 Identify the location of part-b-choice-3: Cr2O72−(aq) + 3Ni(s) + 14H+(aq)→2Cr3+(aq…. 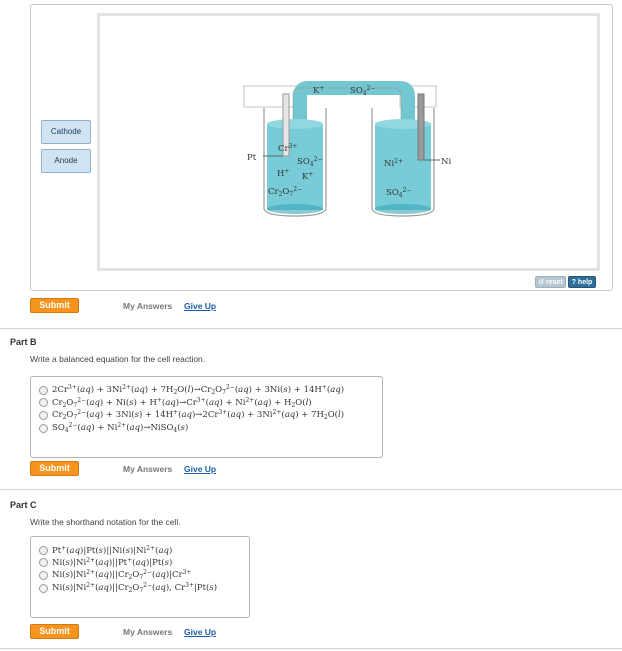
(210, 415).